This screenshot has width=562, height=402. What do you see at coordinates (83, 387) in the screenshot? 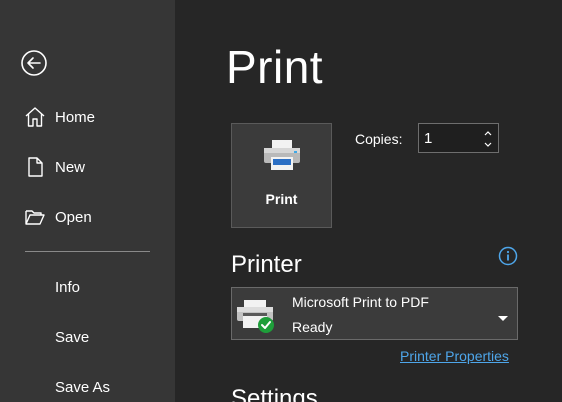
I see `sidebar-item-label: Save As` at bounding box center [83, 387].